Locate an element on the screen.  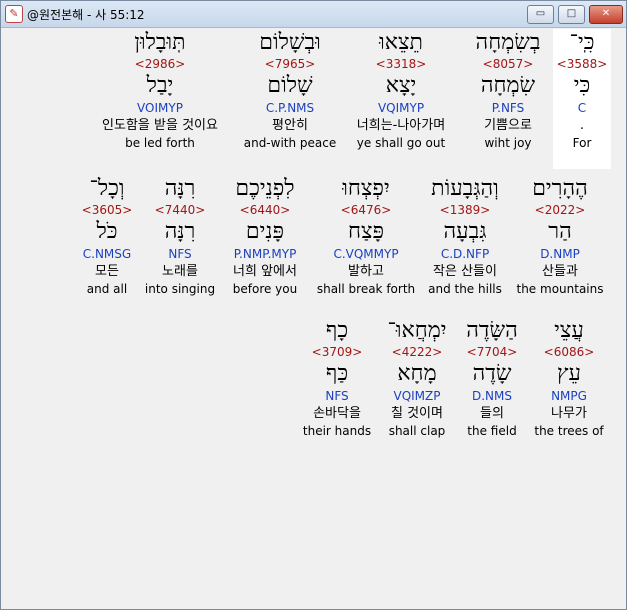
lemma: רִנָּה is located at coordinates (180, 231).